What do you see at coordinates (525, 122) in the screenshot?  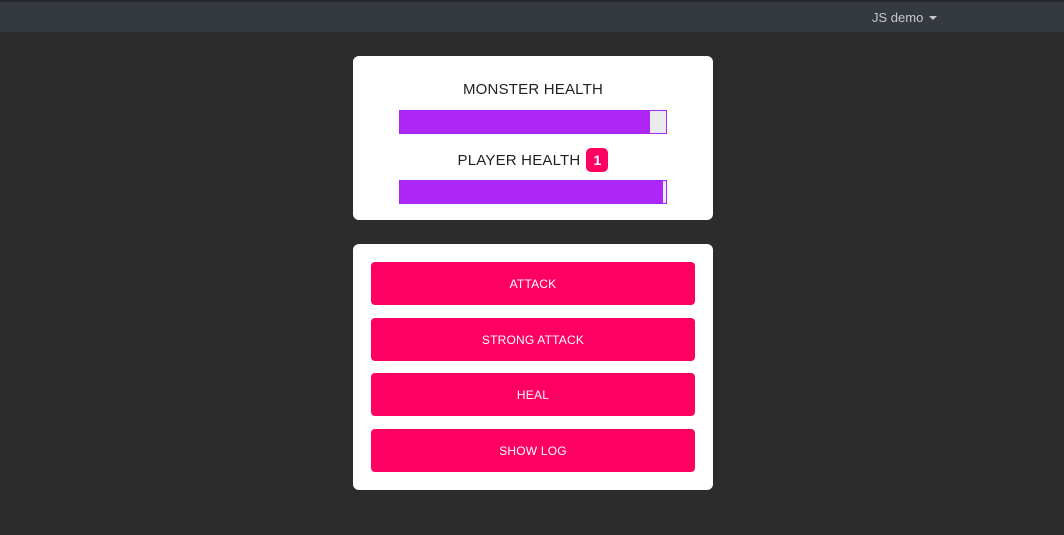 I see `monster-health-fill` at bounding box center [525, 122].